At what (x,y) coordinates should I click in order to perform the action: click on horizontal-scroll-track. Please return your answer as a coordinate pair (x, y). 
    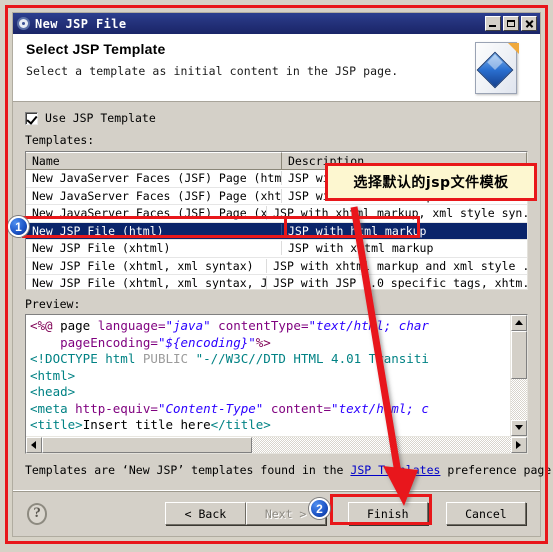
    Looking at the image, I should click on (381, 445).